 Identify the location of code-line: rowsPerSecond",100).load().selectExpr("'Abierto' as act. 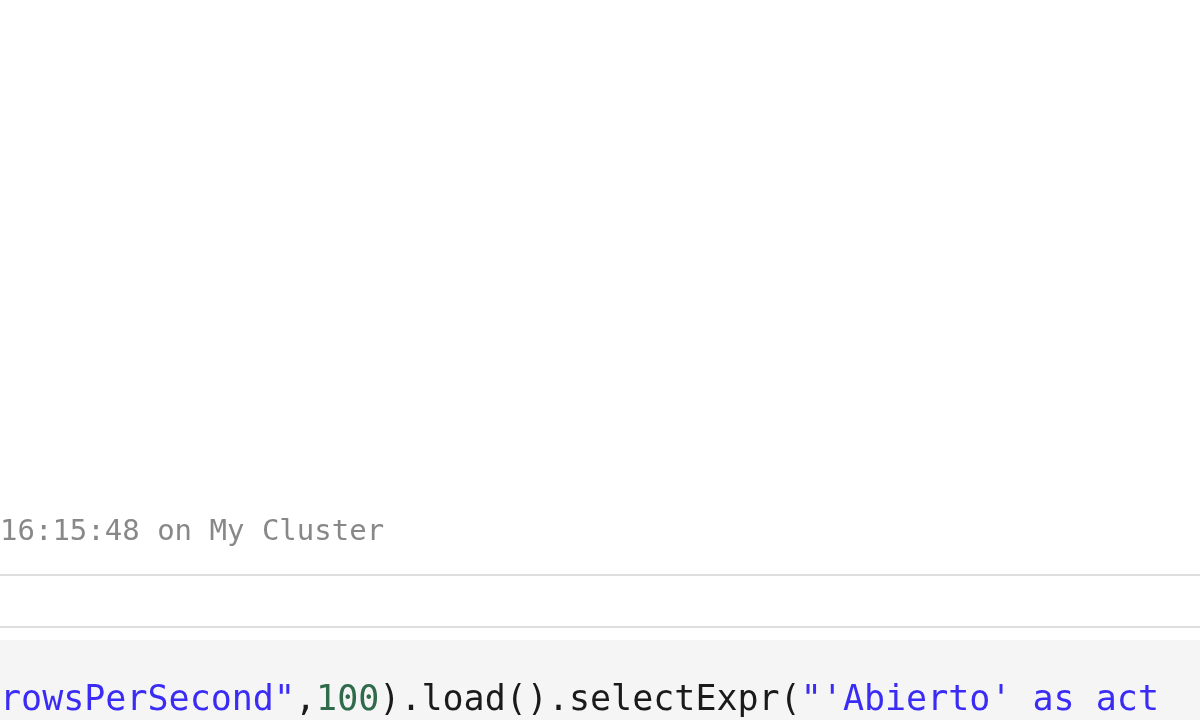
(579, 698).